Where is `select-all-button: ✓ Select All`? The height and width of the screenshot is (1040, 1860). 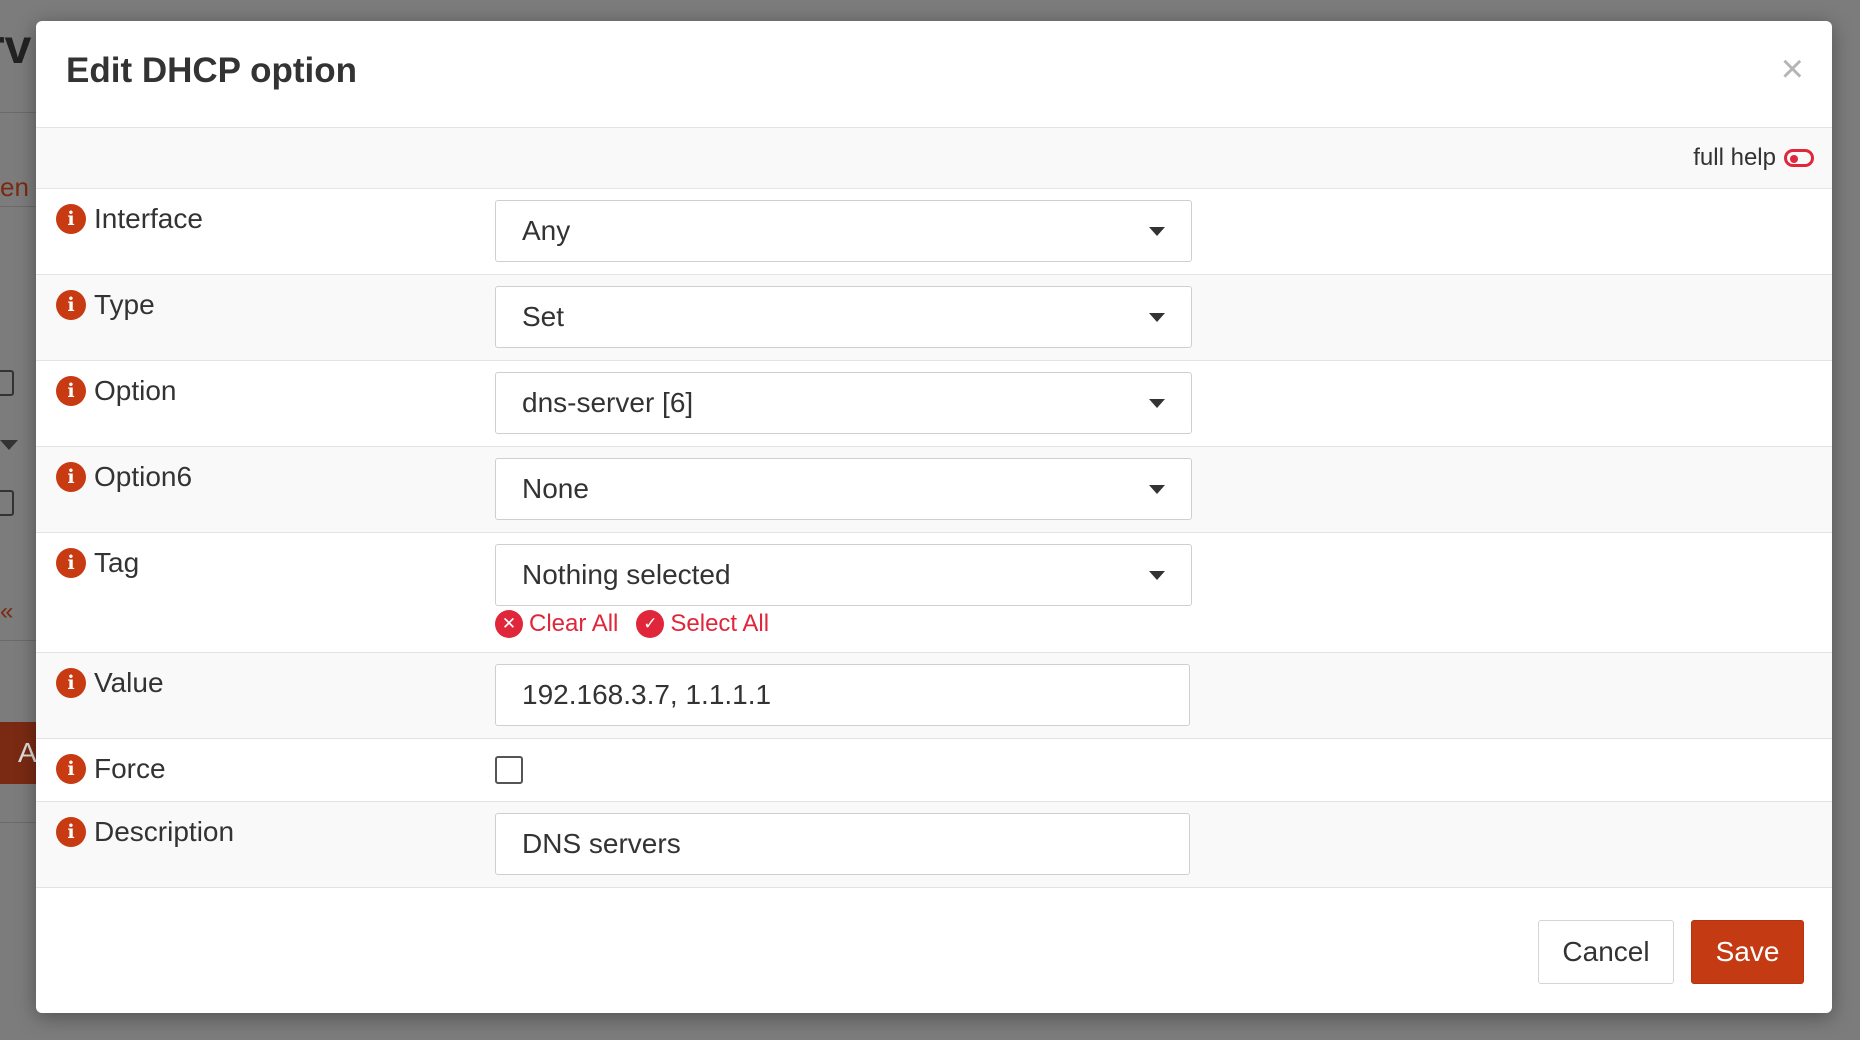 select-all-button: ✓ Select All is located at coordinates (702, 624).